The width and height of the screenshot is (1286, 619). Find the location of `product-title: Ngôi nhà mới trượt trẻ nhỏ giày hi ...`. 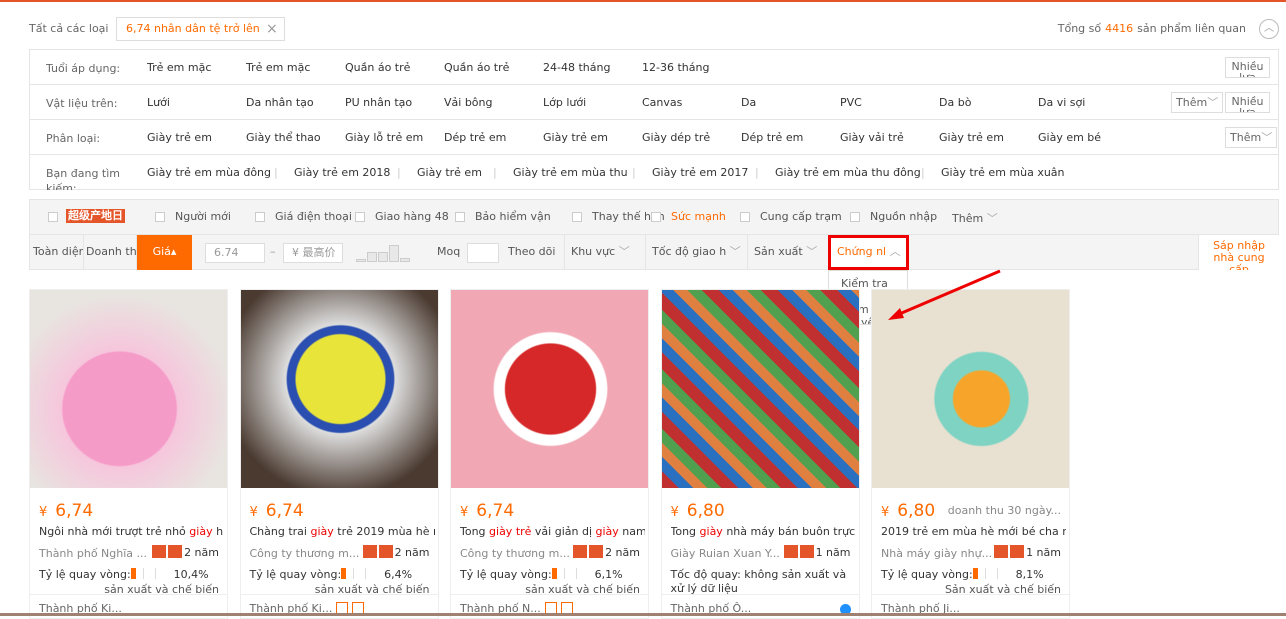

product-title: Ngôi nhà mới trượt trẻ nhỏ giày hi ... is located at coordinates (131, 531).